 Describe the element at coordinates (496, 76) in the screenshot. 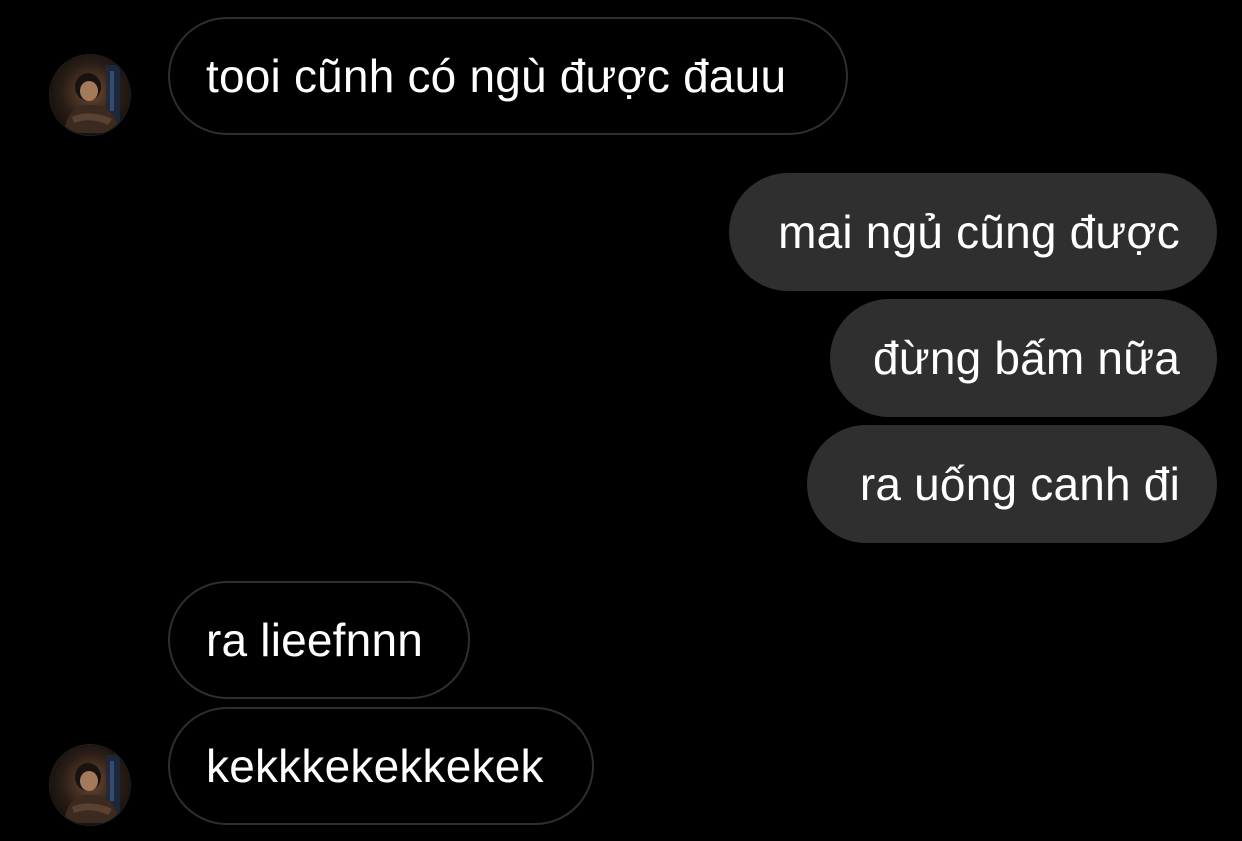

I see `message-text: tooi cũnh có ngù được đauu` at that location.